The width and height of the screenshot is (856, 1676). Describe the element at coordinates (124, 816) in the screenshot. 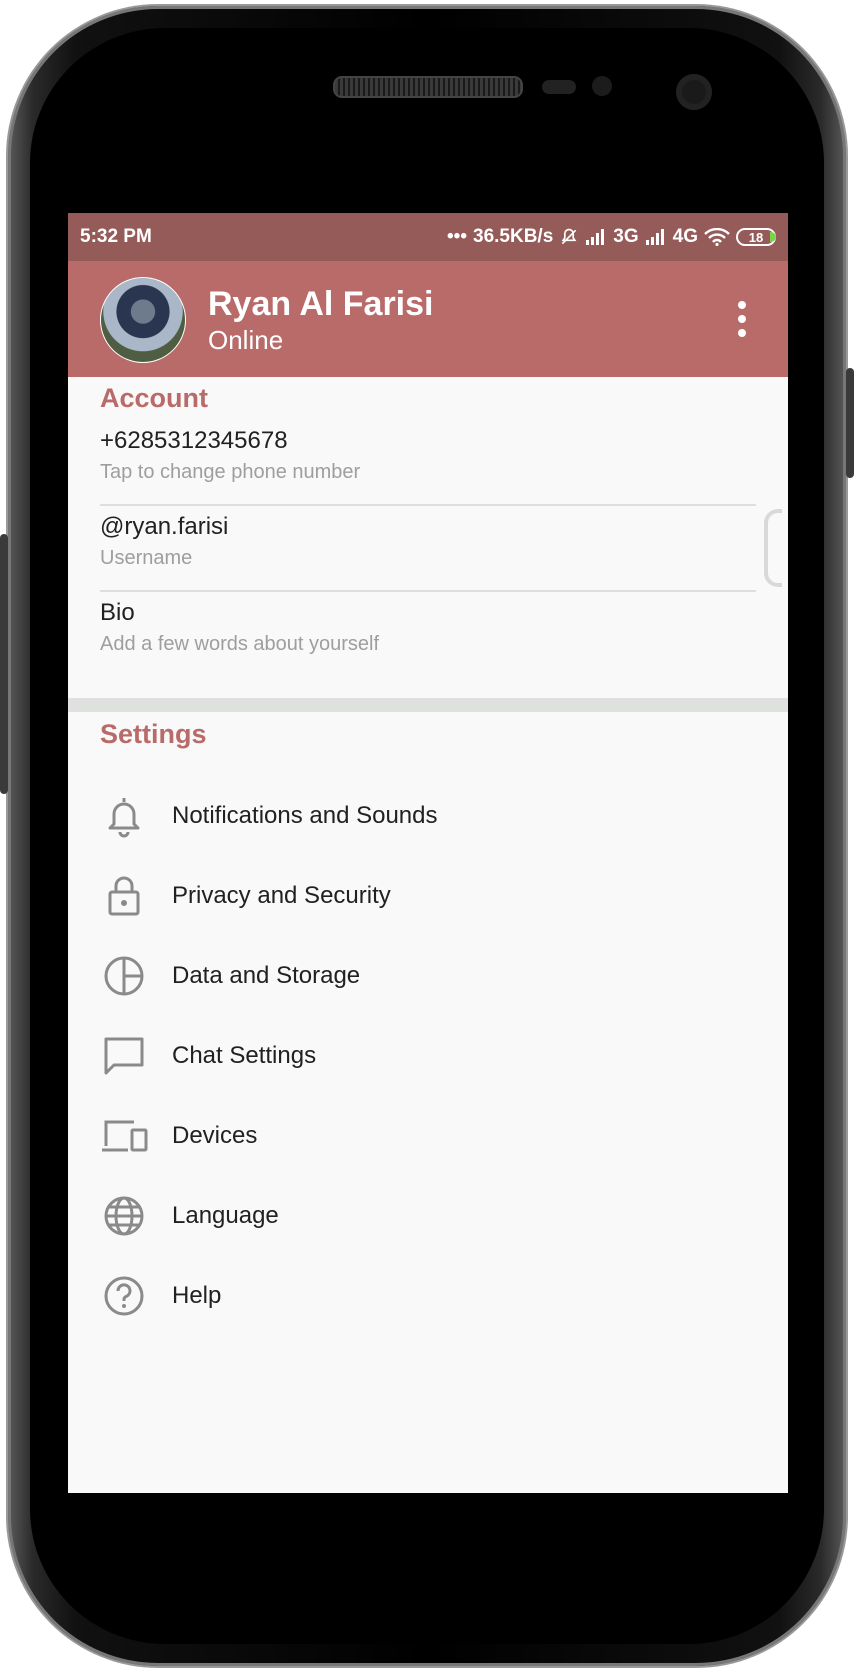

I see `bell-icon` at that location.